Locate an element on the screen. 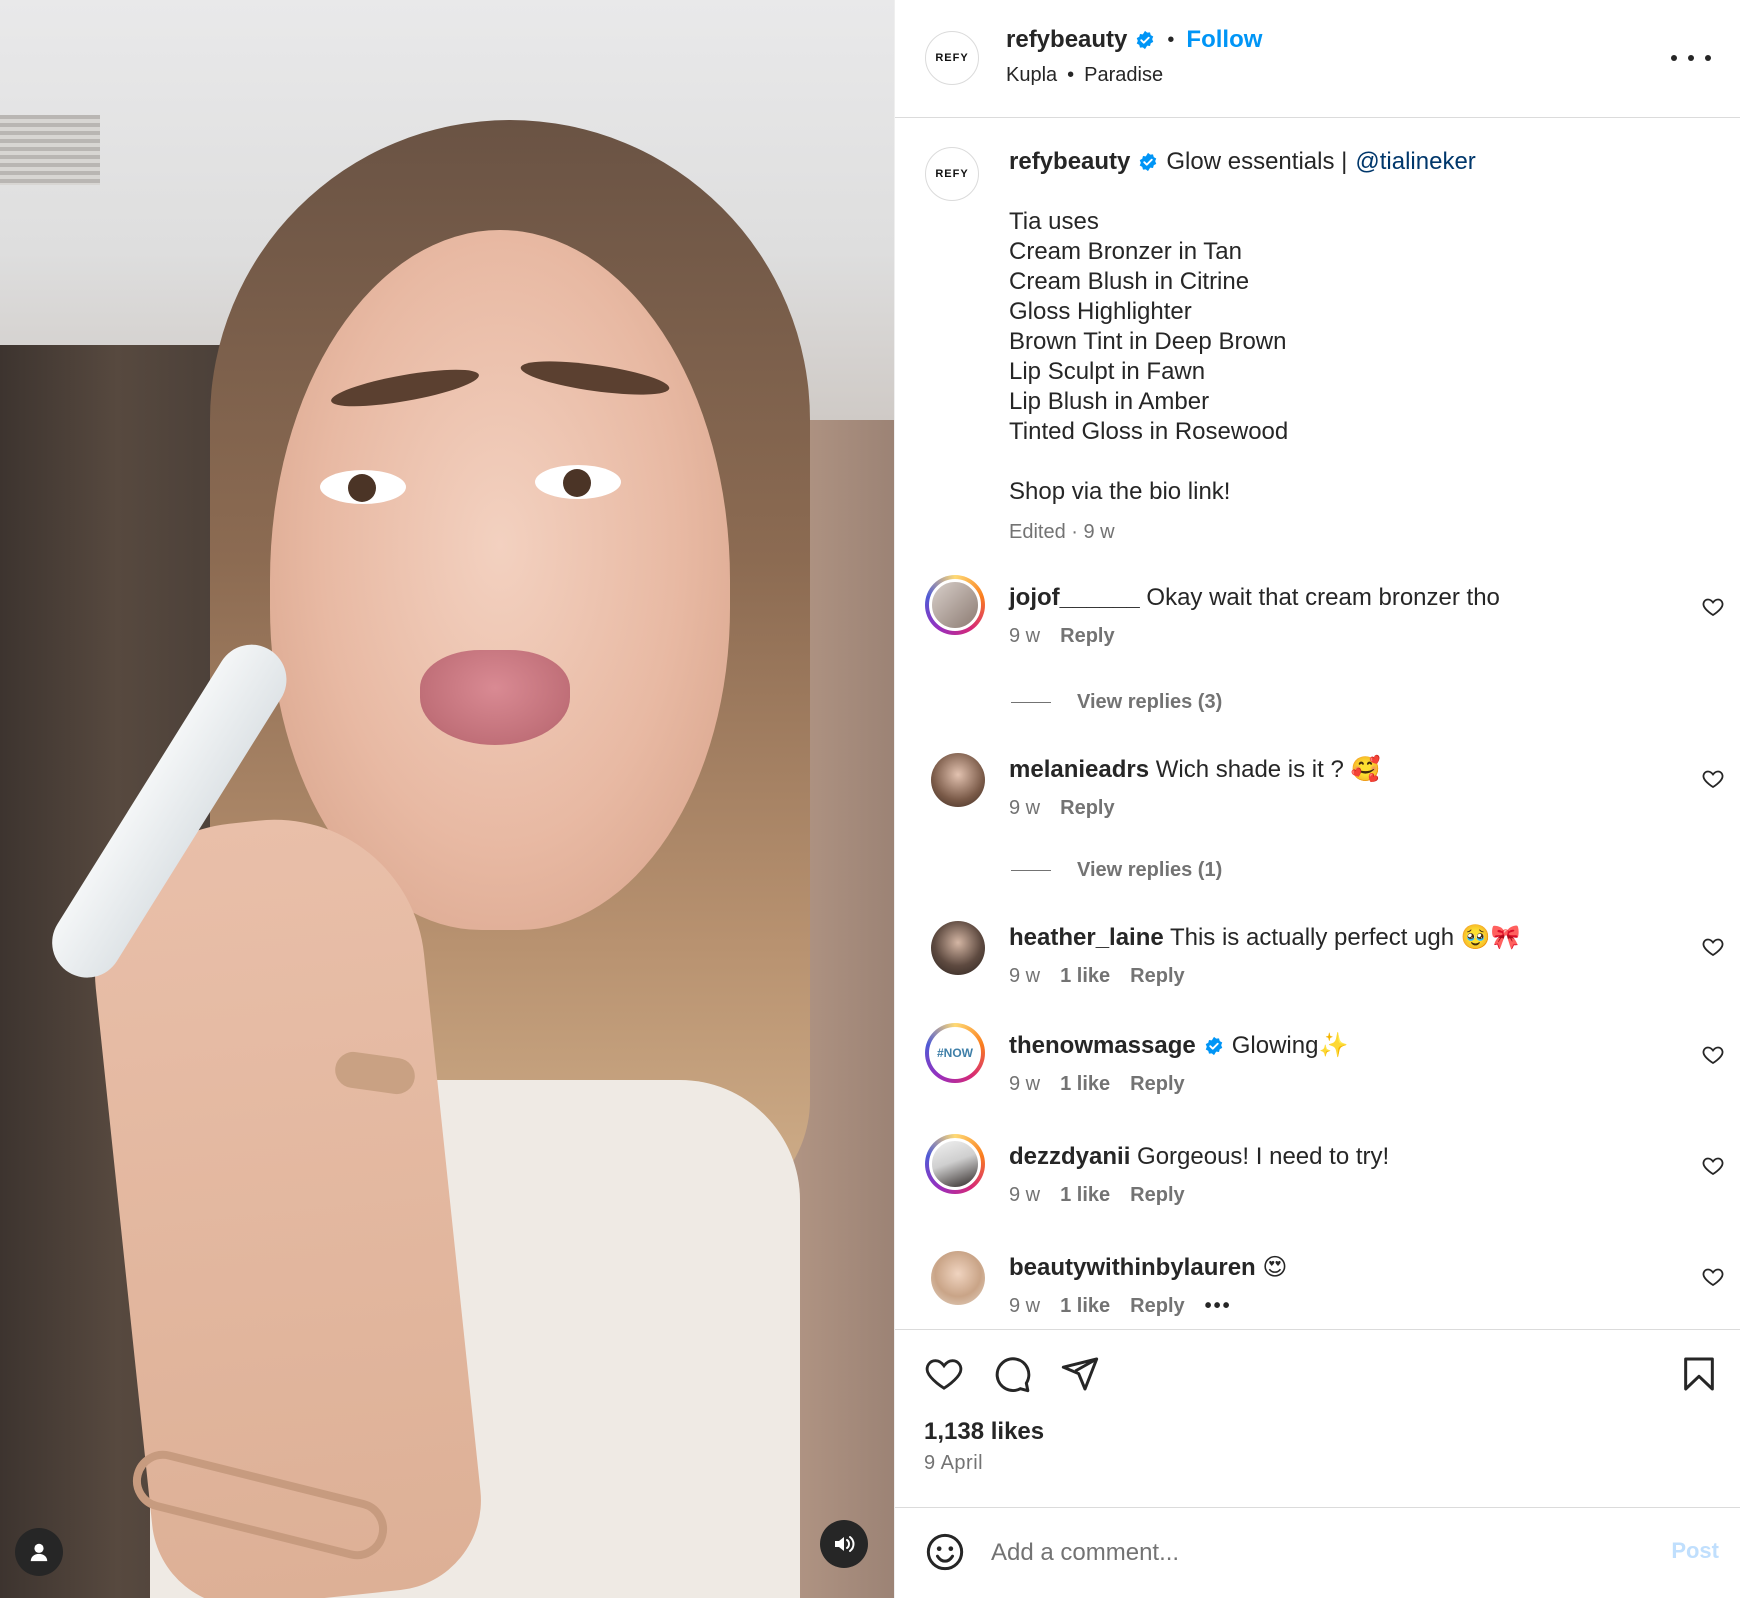 This screenshot has width=1740, height=1598. comment-icon is located at coordinates (1012, 1374).